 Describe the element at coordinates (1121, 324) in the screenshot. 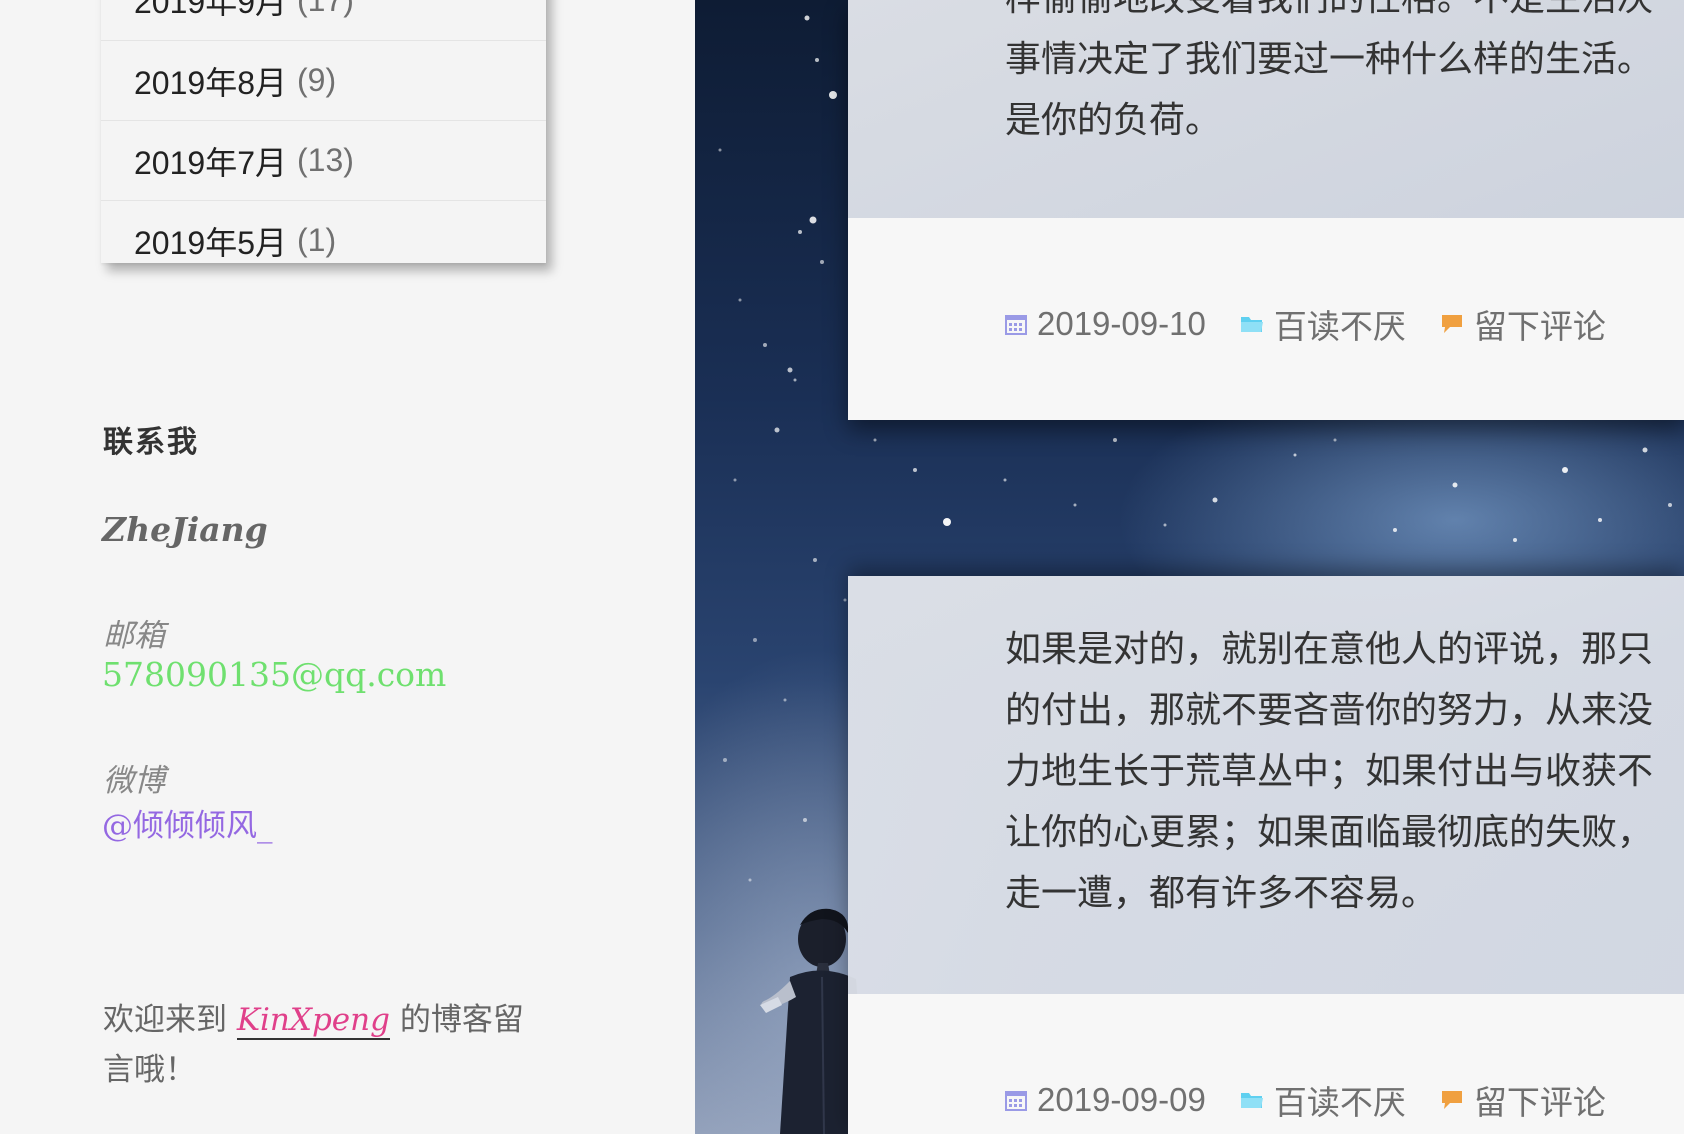

I see `post-date-text: 2019-09-10` at that location.